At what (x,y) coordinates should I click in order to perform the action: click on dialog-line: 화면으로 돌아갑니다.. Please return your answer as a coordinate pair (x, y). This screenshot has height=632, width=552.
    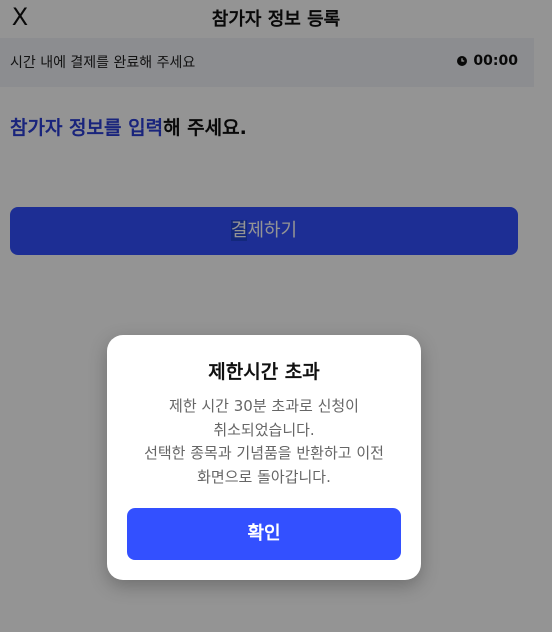
    Looking at the image, I should click on (264, 476).